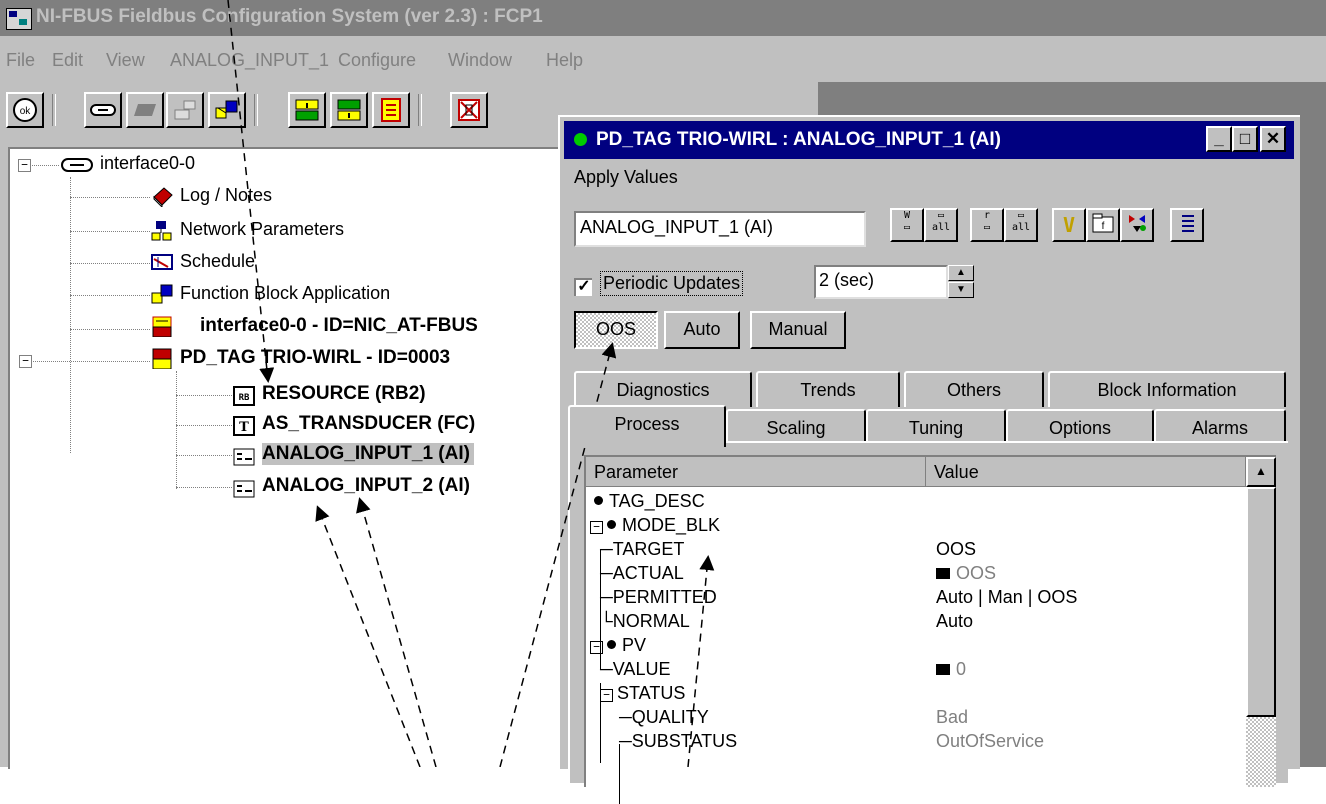  I want to click on svg-text: f, so click(1103, 226).